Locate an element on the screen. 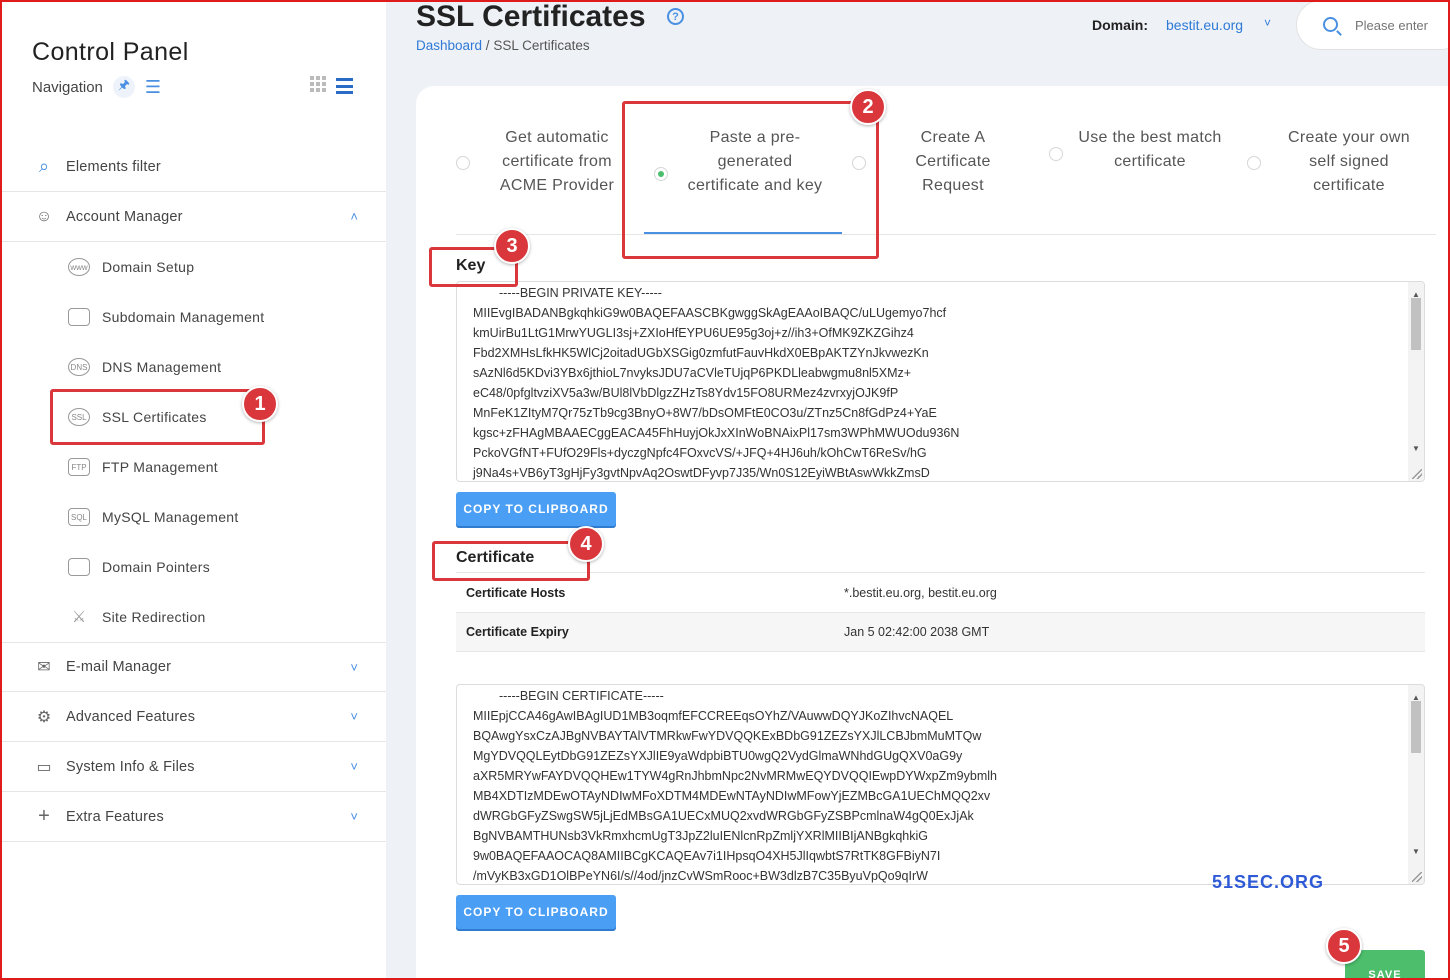 Image resolution: width=1450 pixels, height=980 pixels. grid-view-icon is located at coordinates (318, 84).